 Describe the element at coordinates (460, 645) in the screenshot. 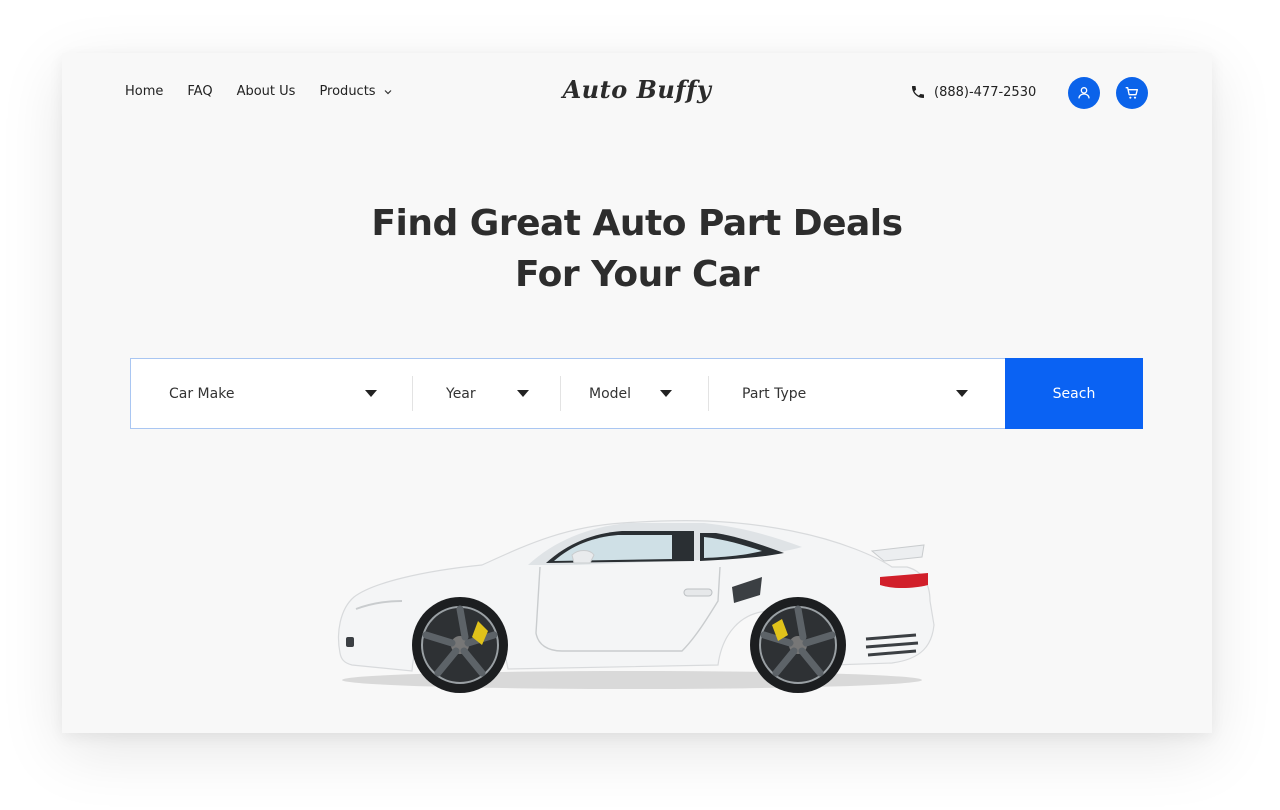

I see `front-wheel` at that location.